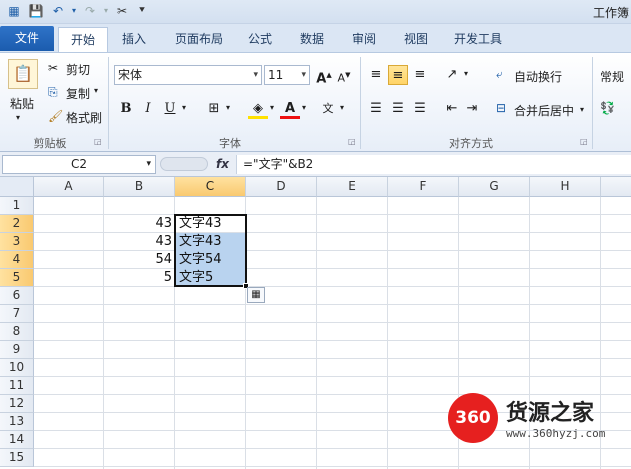  Describe the element at coordinates (290, 109) in the screenshot. I see `font-color-icon: A` at that location.